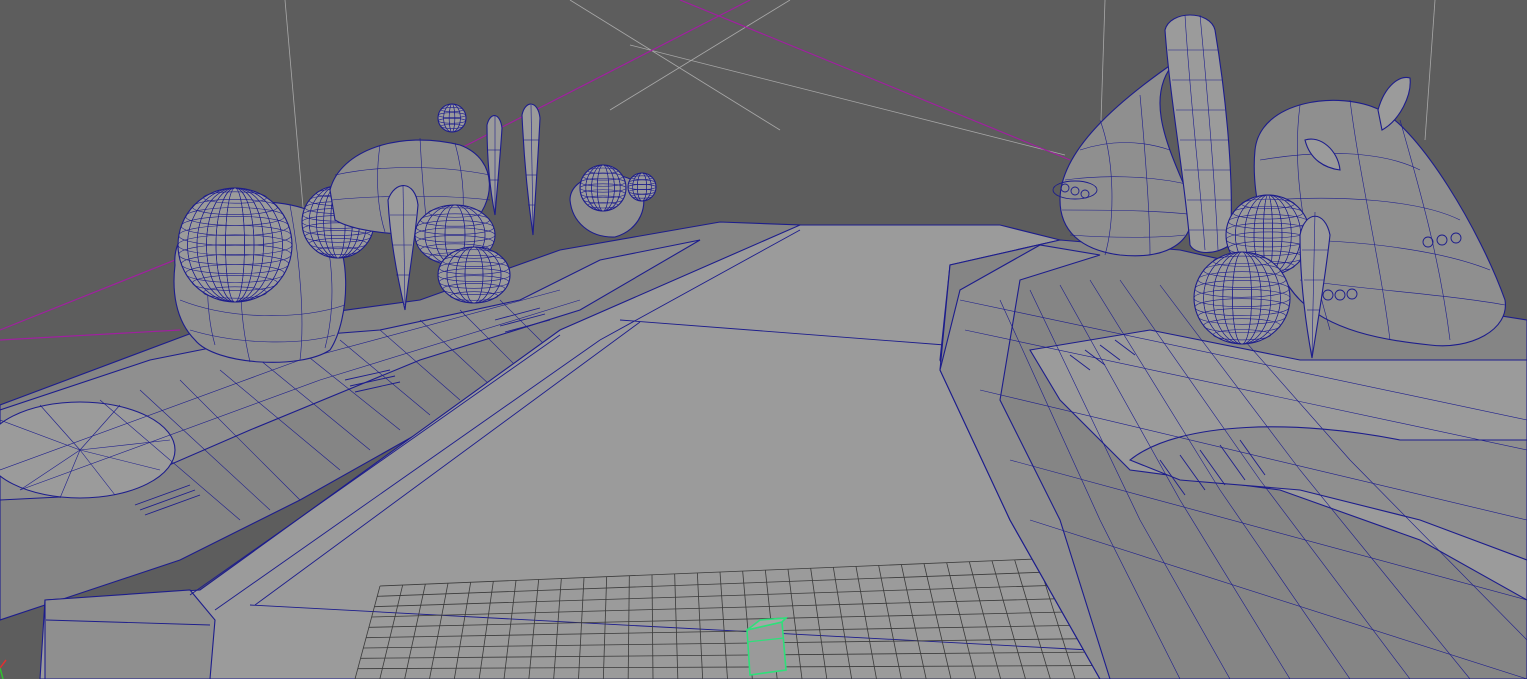 This screenshot has height=679, width=1527. Describe the element at coordinates (452, 118) in the screenshot. I see `sphere-small-top` at that location.